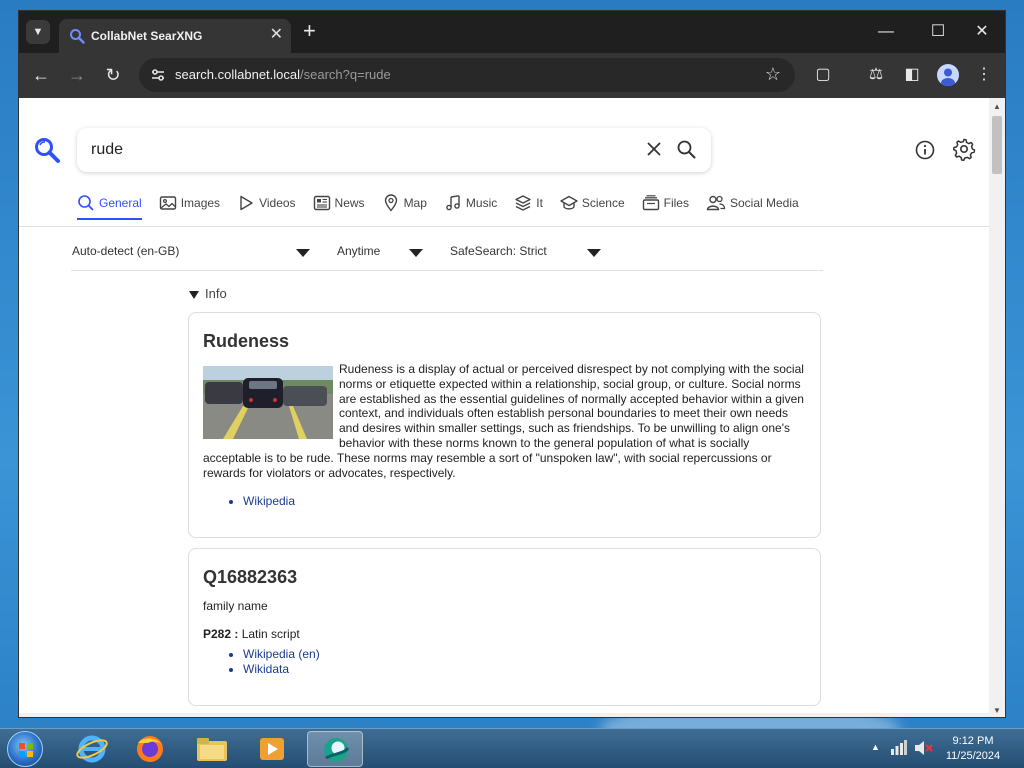 Image resolution: width=1024 pixels, height=768 pixels. Describe the element at coordinates (416, 253) in the screenshot. I see `time-range-chevron-down-icon` at that location.